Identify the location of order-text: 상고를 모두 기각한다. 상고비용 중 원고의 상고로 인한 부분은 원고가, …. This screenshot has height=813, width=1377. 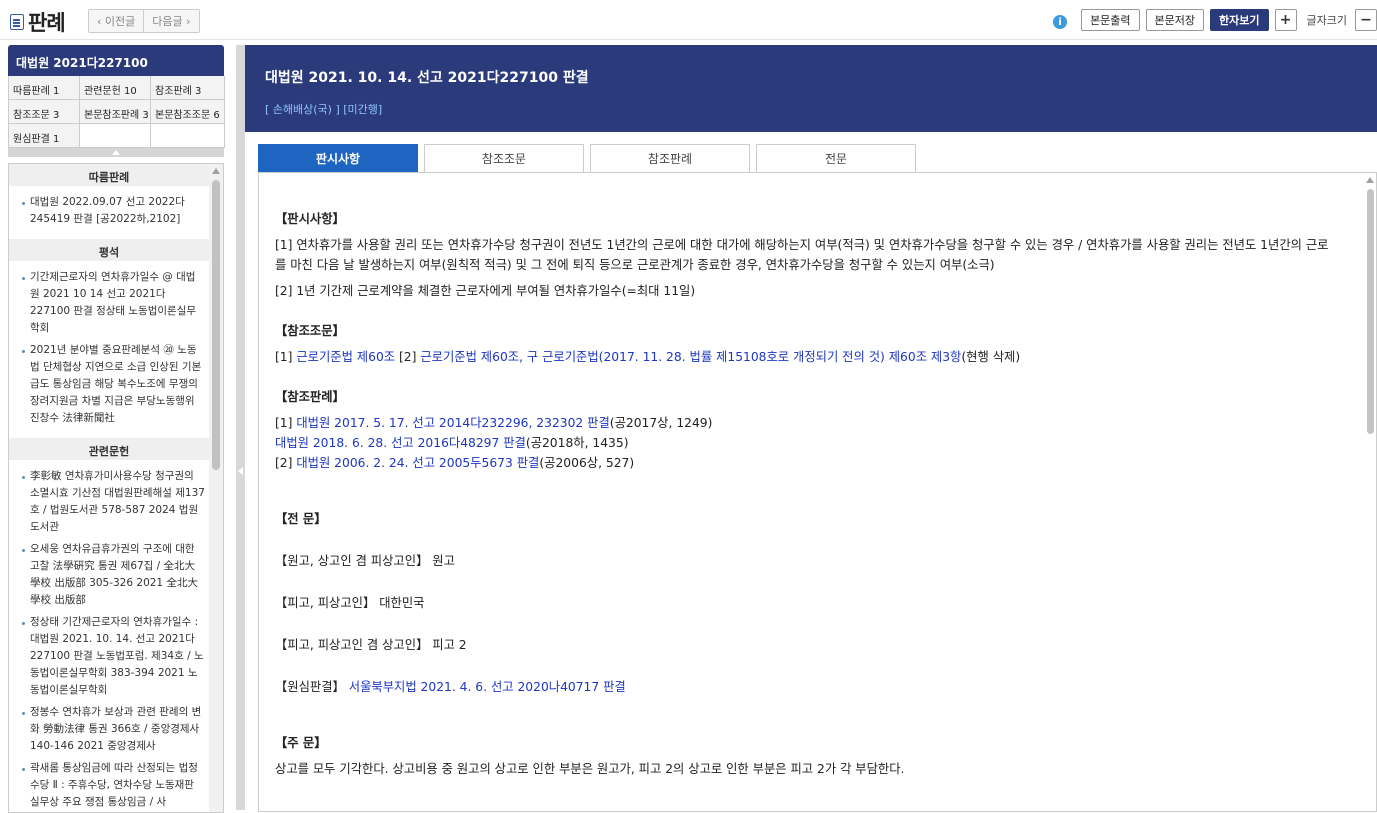
(590, 769).